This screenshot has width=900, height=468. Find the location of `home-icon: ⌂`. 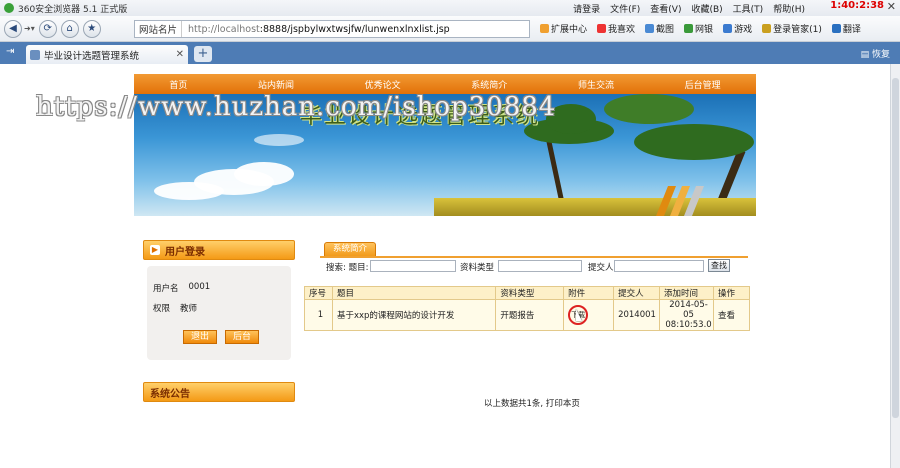

home-icon: ⌂ is located at coordinates (69, 28).